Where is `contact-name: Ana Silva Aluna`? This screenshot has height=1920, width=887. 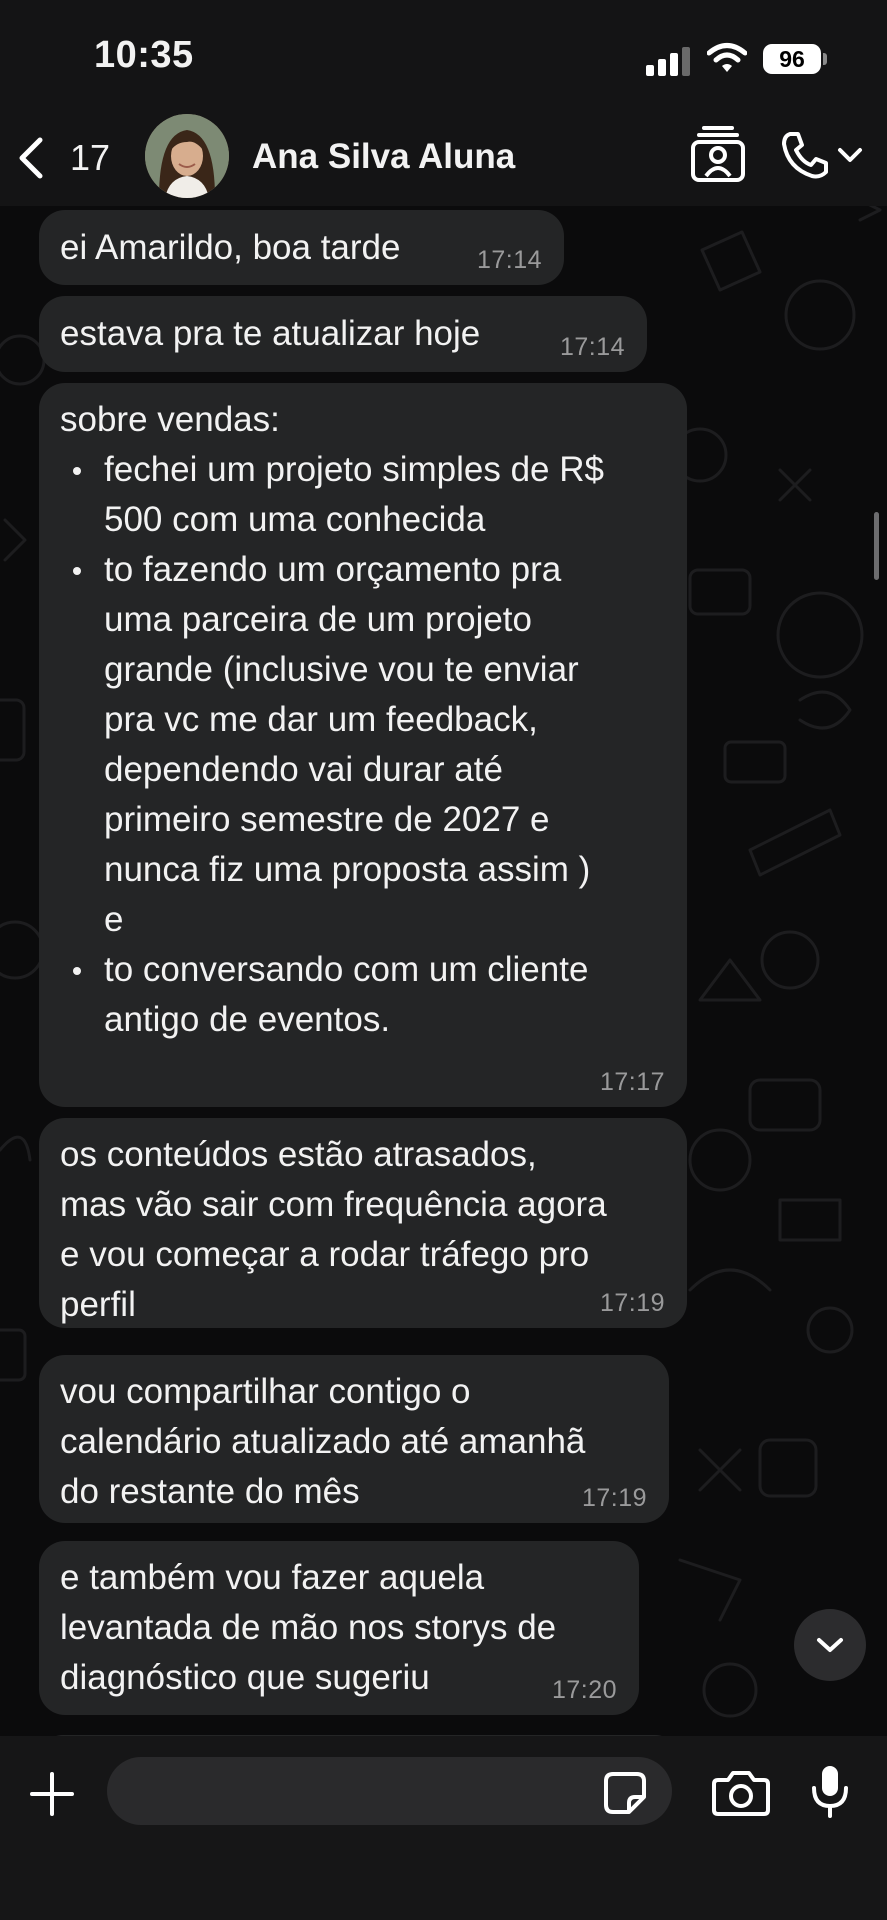
contact-name: Ana Silva Aluna is located at coordinates (383, 157).